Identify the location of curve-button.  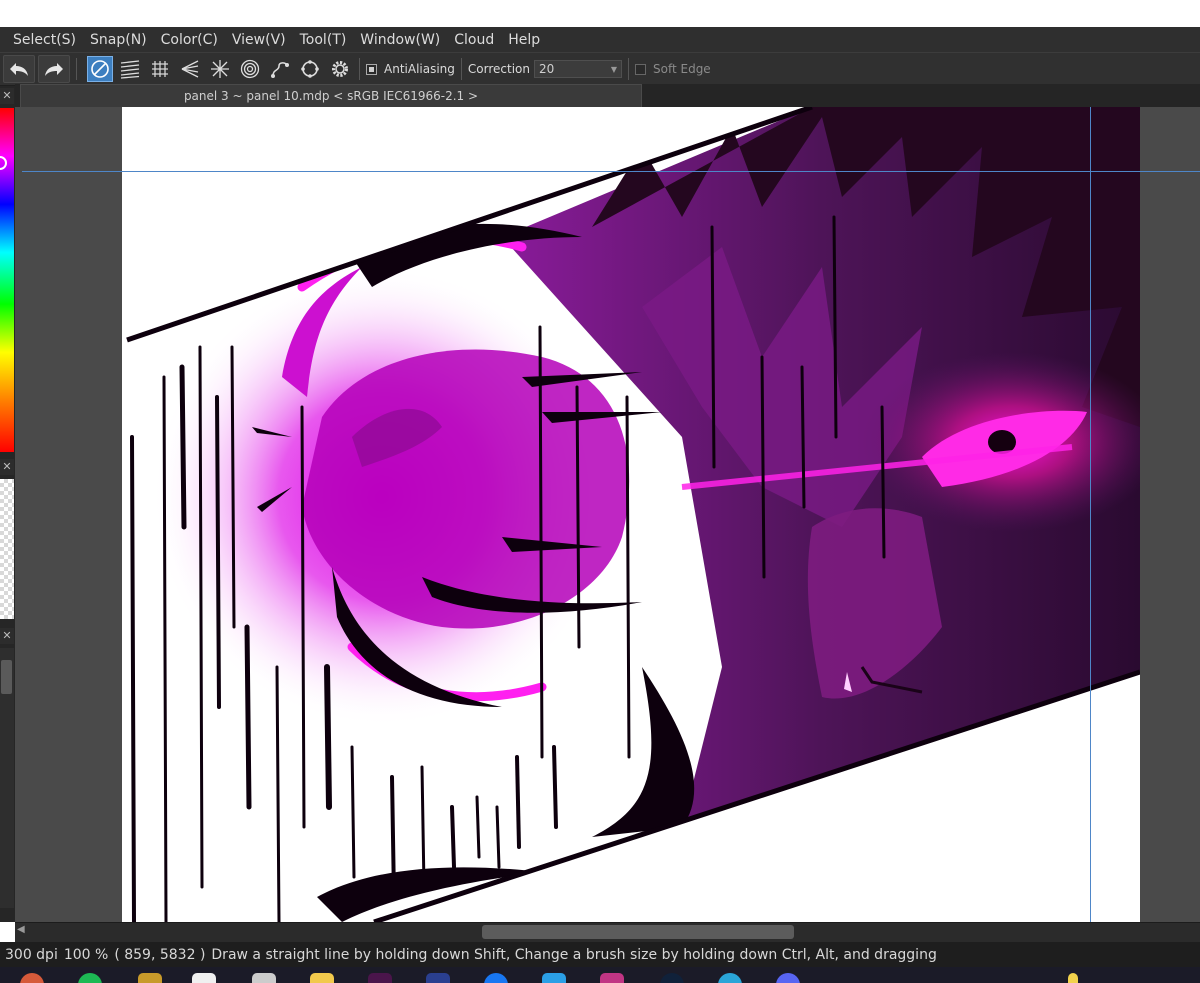
(280, 69).